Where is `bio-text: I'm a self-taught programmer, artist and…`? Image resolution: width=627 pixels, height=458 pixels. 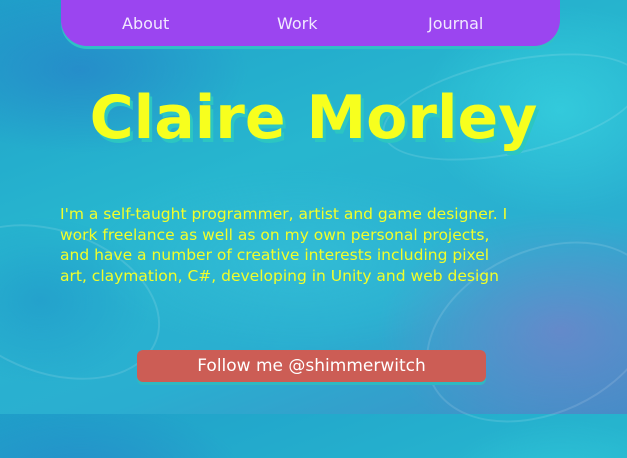
bio-text: I'm a self-taught programmer, artist and… is located at coordinates (315, 245).